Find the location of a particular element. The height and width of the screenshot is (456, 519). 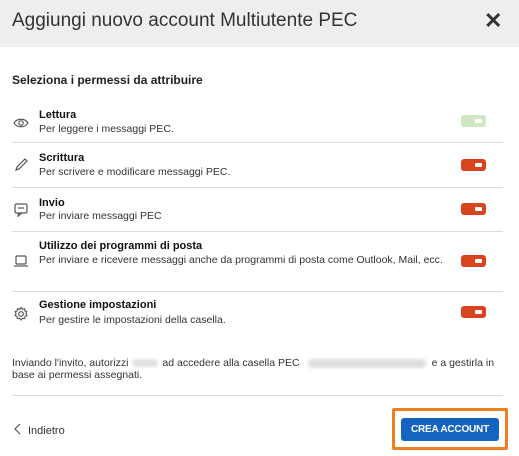

back-label: Indietro is located at coordinates (46, 430).